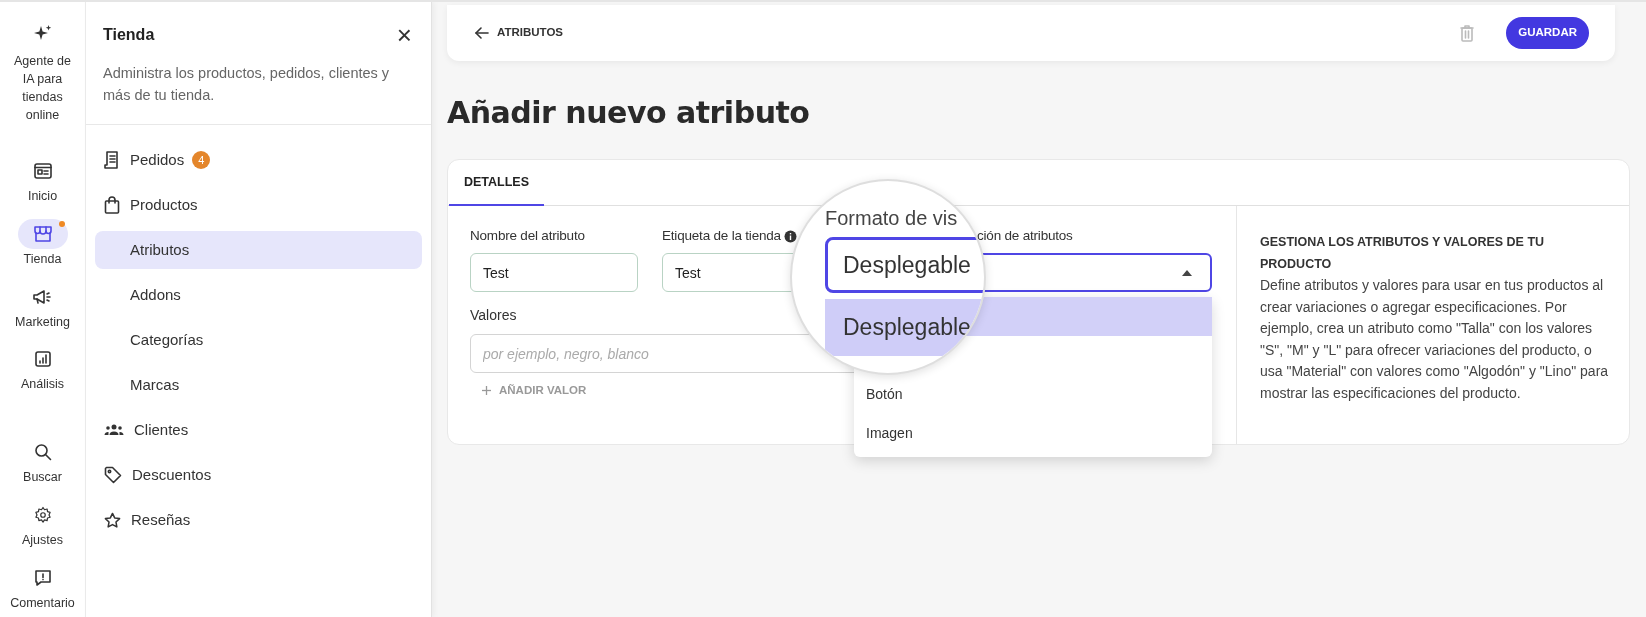  Describe the element at coordinates (114, 430) in the screenshot. I see `people-icon` at that location.